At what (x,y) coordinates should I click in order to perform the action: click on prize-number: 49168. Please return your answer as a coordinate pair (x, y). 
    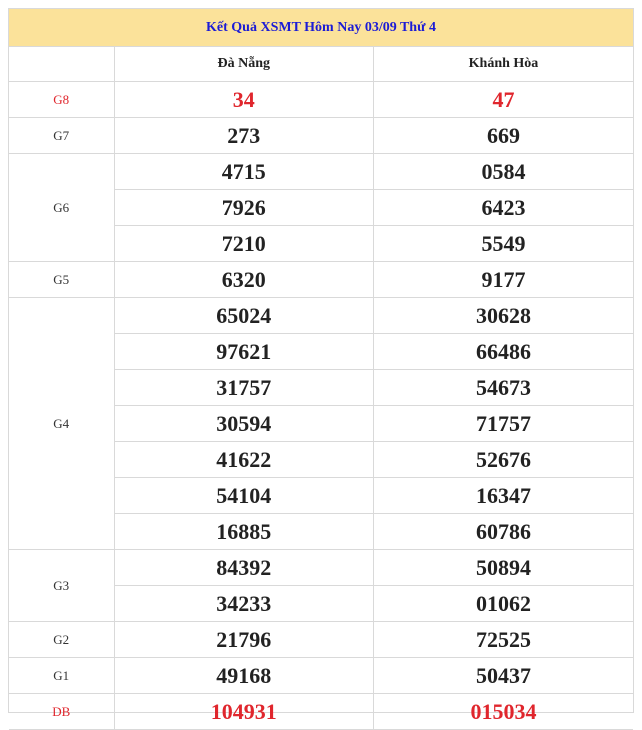
    Looking at the image, I should click on (244, 675).